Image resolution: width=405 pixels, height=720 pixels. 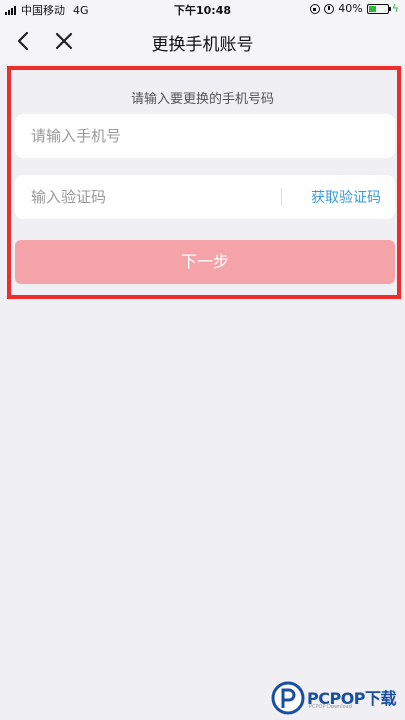 What do you see at coordinates (288, 698) in the screenshot?
I see `pcpop-logo-icon` at bounding box center [288, 698].